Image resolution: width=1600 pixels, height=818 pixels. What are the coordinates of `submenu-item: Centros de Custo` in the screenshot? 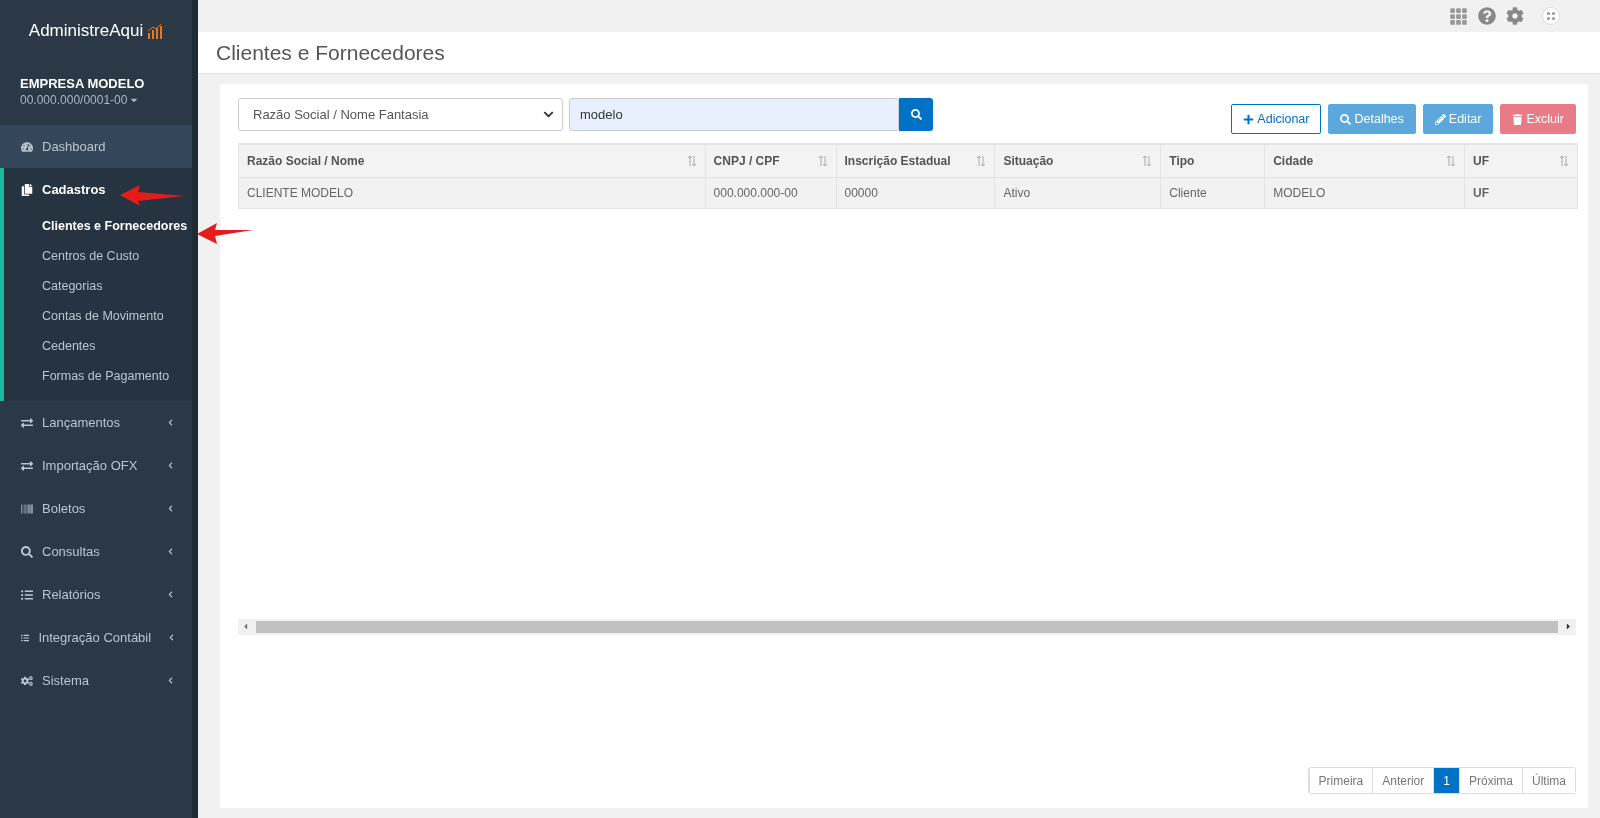 It's located at (98, 256).